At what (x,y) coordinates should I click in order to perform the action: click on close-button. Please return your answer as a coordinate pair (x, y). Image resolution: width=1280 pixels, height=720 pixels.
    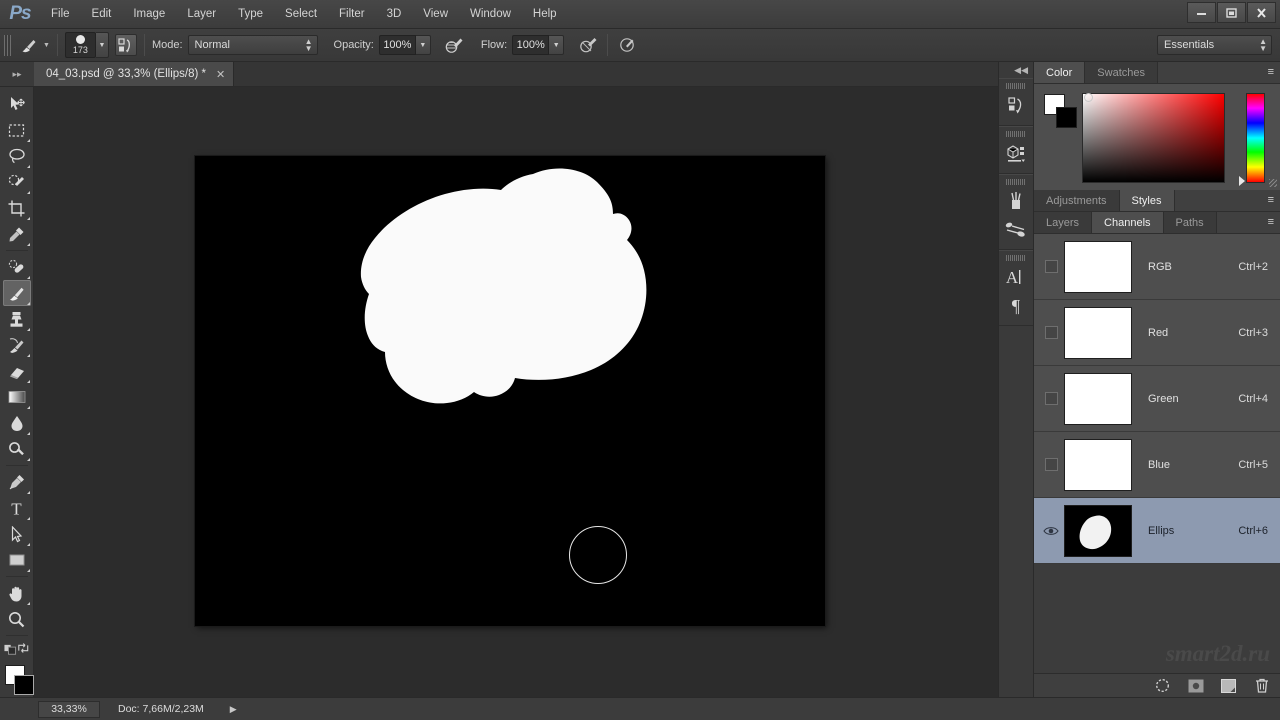
    Looking at the image, I should click on (1261, 12).